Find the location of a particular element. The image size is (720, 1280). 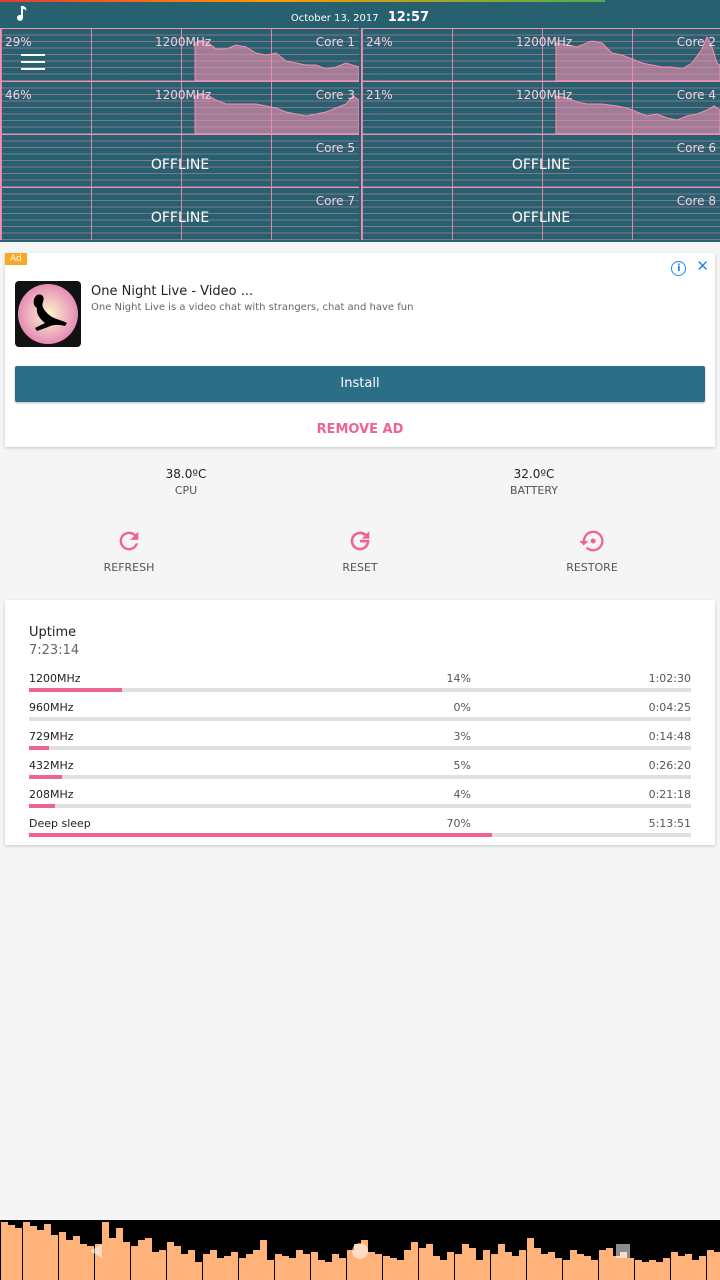

core-1-panel: 29% 1200MHz Core 1 is located at coordinates (179, 54).